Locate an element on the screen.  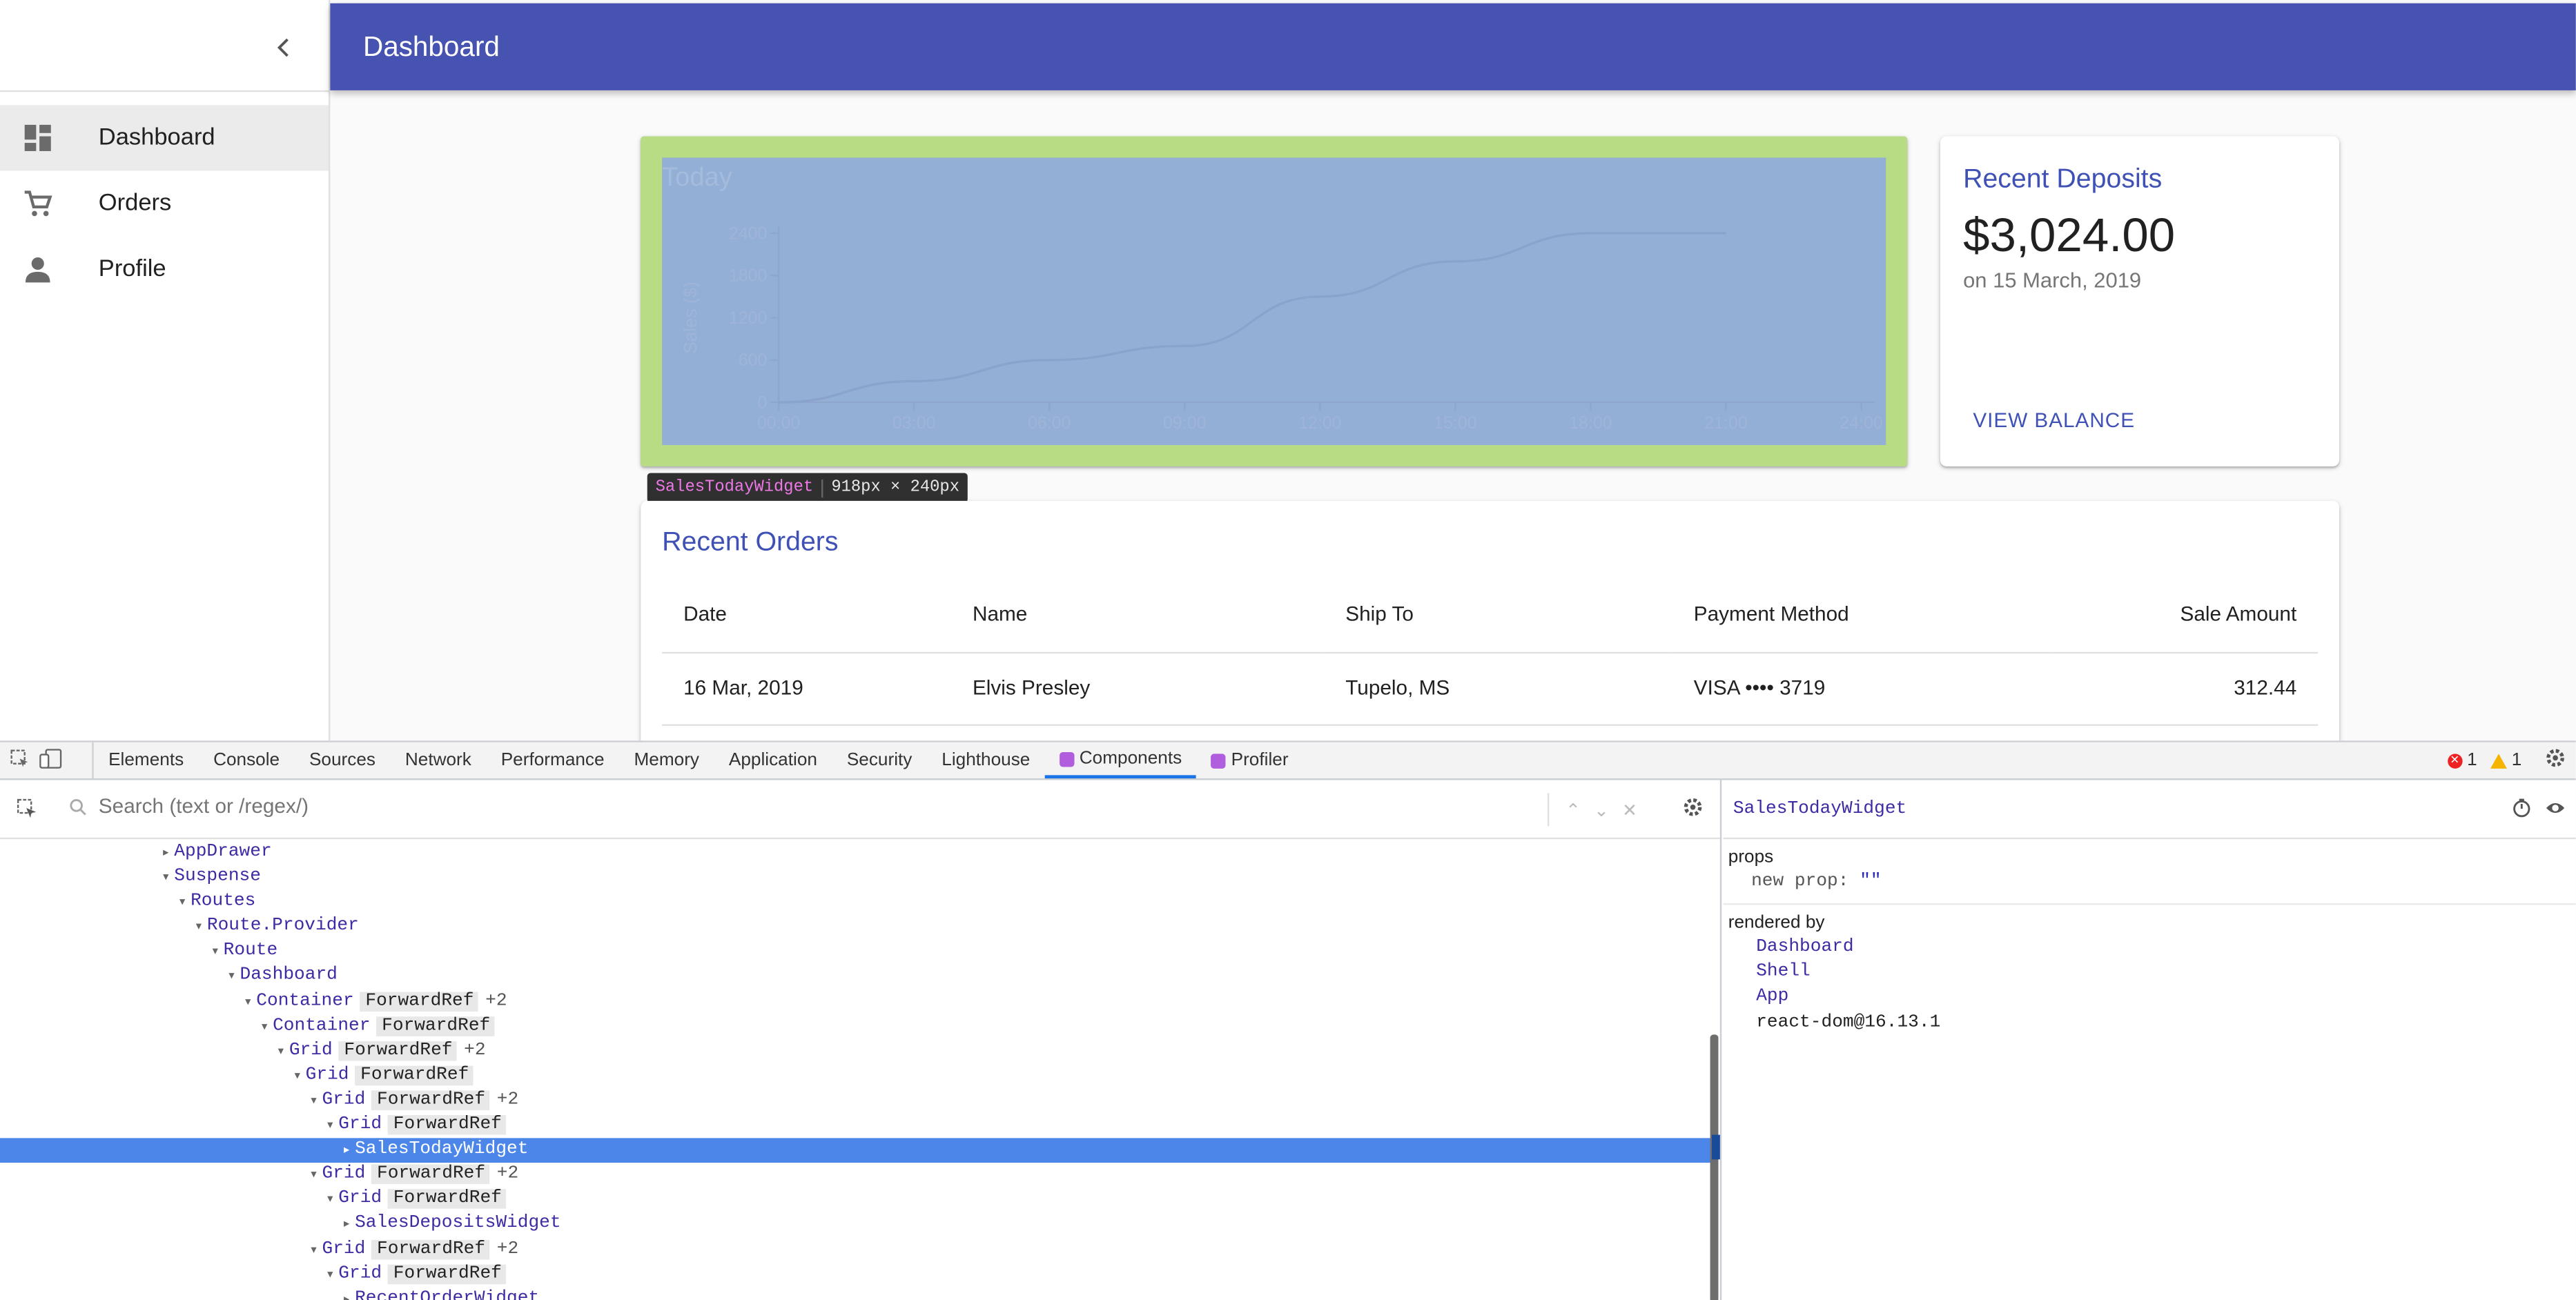
chevron-left-icon is located at coordinates (284, 47).